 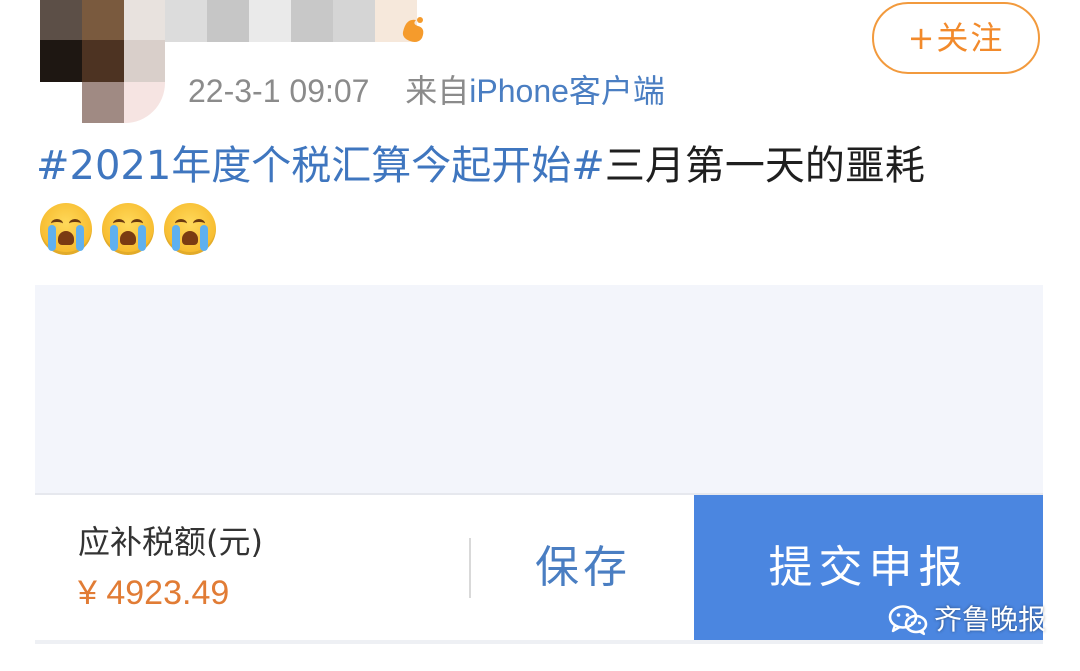 I want to click on source-client-link: iPhone客户端, so click(x=567, y=91).